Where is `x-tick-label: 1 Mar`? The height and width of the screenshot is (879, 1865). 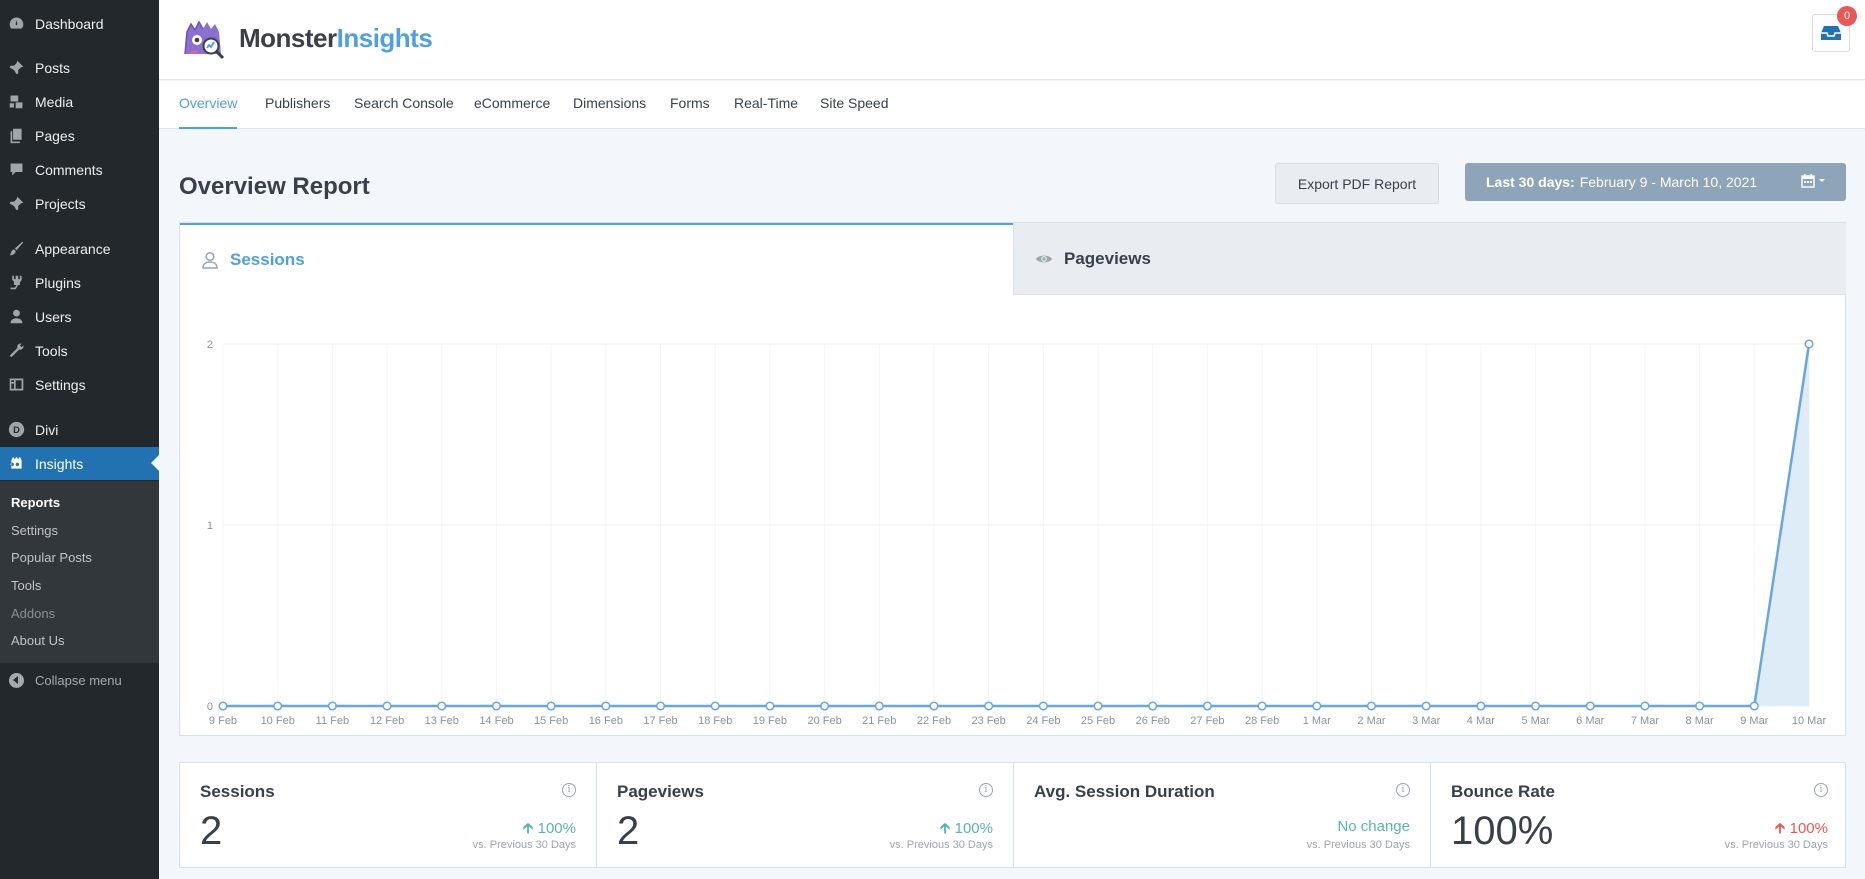
x-tick-label: 1 Mar is located at coordinates (1317, 721).